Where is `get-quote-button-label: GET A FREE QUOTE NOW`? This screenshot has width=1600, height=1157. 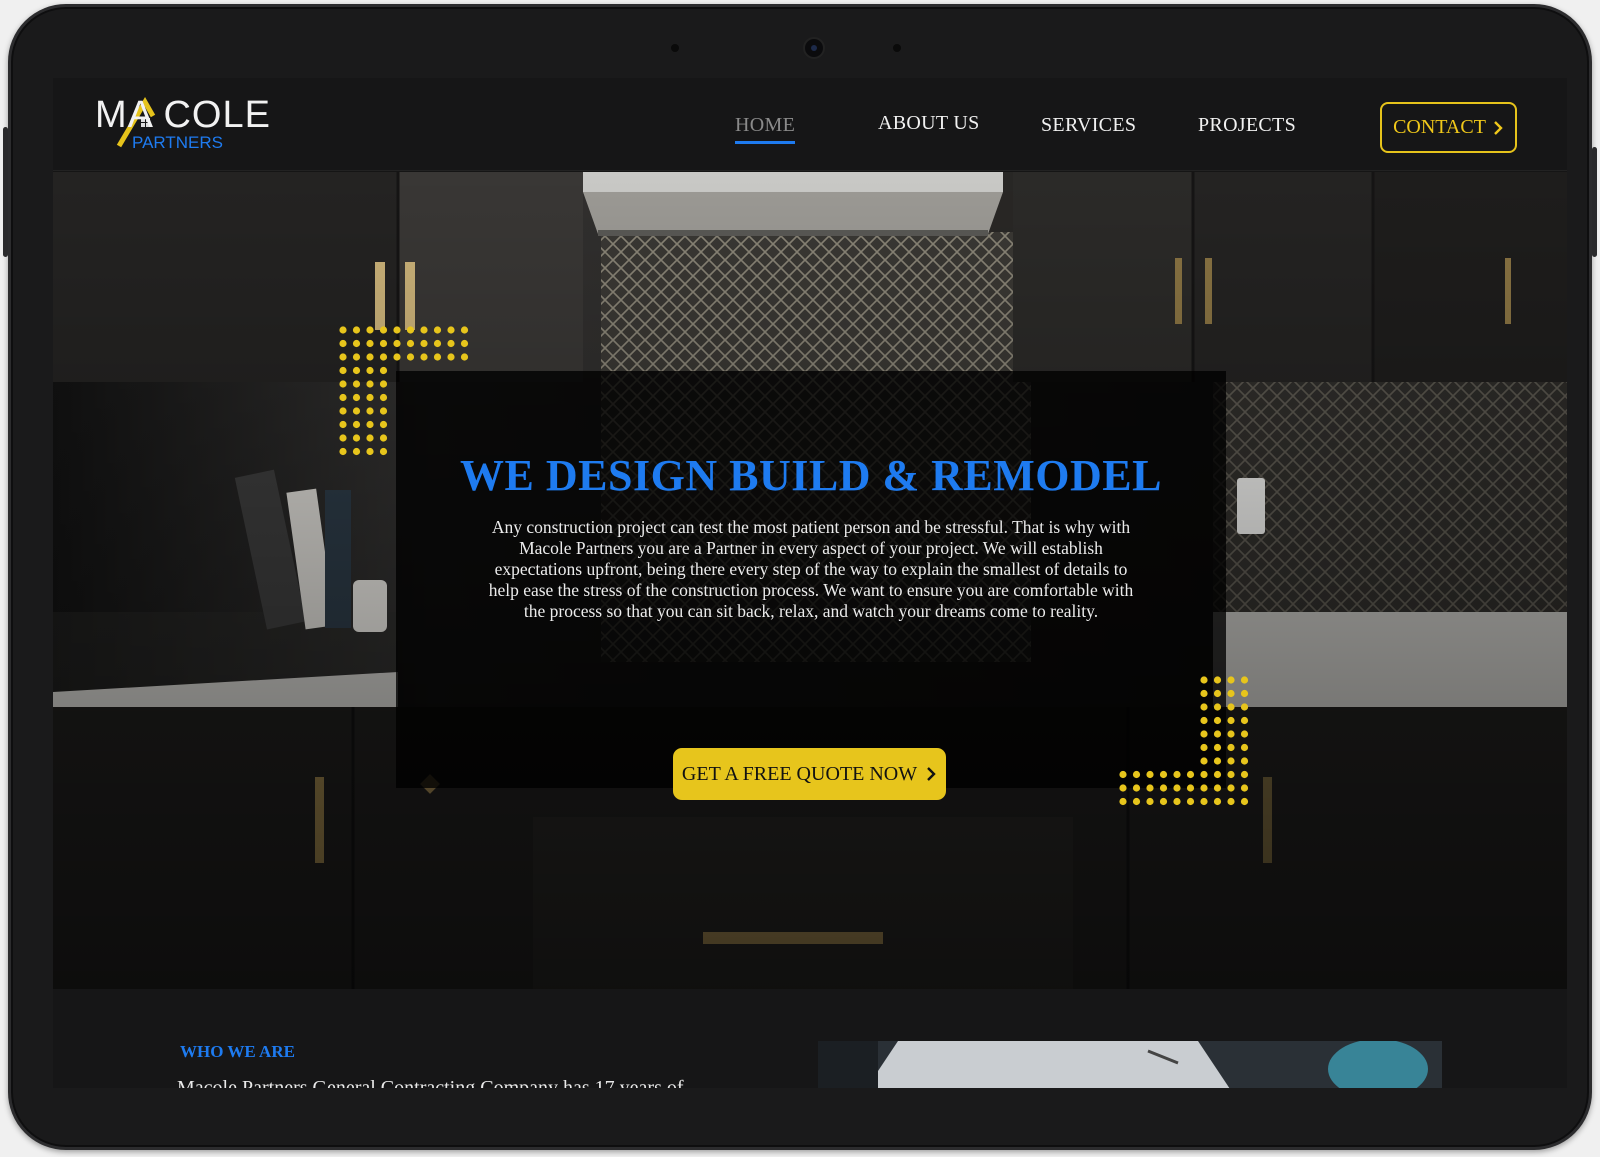 get-quote-button-label: GET A FREE QUOTE NOW is located at coordinates (799, 773).